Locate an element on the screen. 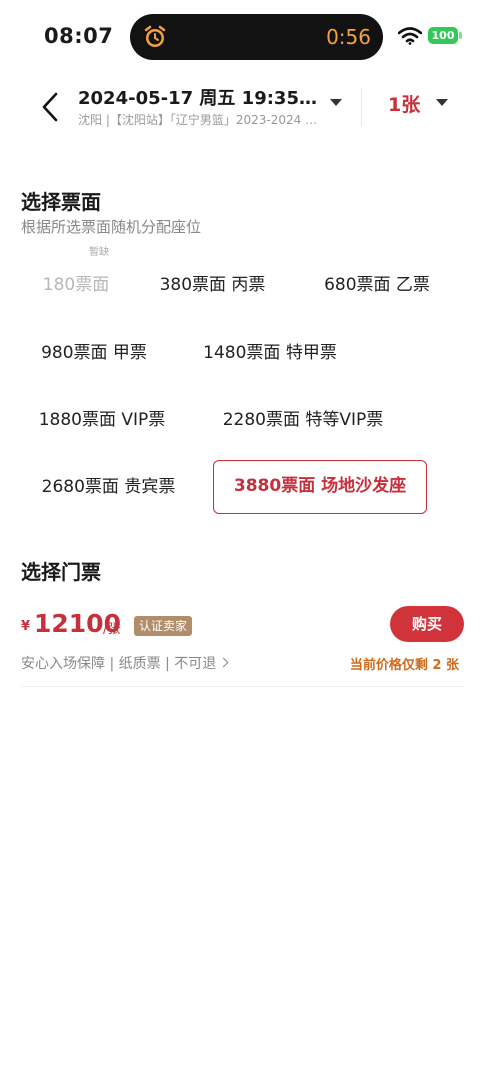 The image size is (500, 1067). price-option-label: 980票面 甲票 is located at coordinates (94, 353).